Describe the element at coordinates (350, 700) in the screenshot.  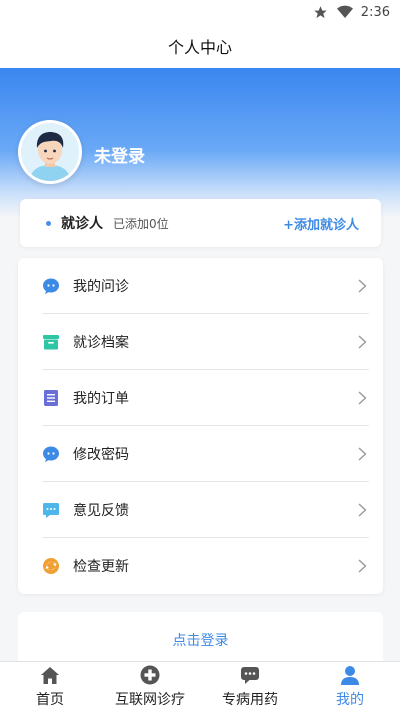
I see `tab-label: 我的` at that location.